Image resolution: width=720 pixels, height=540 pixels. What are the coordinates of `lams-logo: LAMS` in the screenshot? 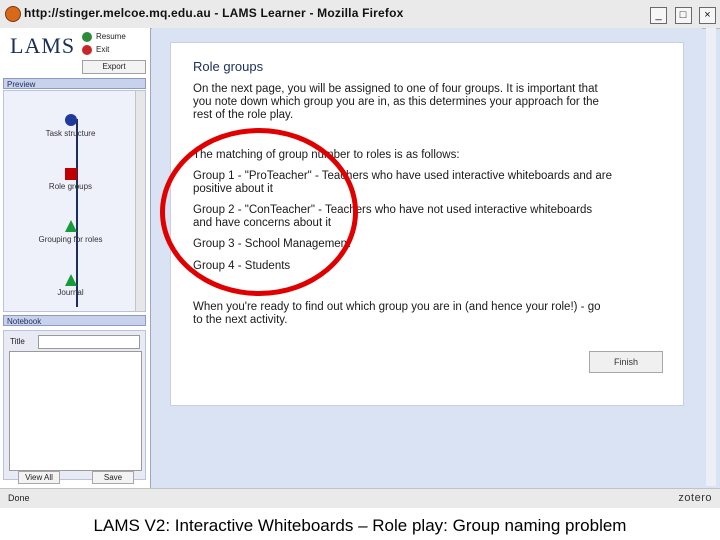 It's located at (43, 45).